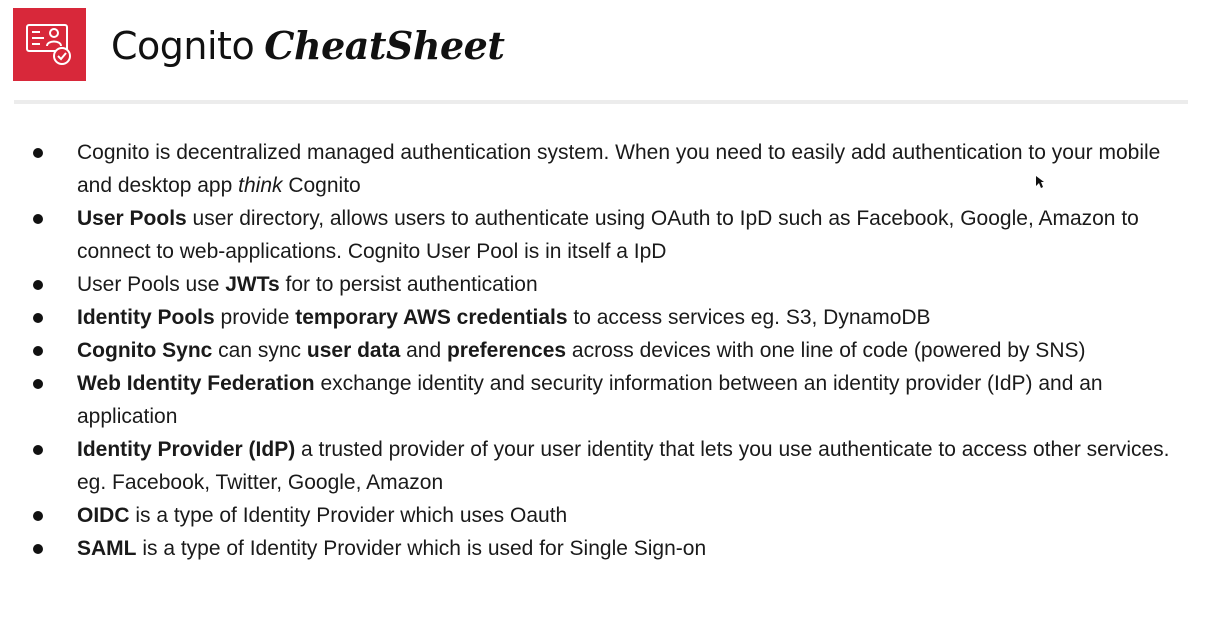  What do you see at coordinates (601, 102) in the screenshot?
I see `header-divider` at bounding box center [601, 102].